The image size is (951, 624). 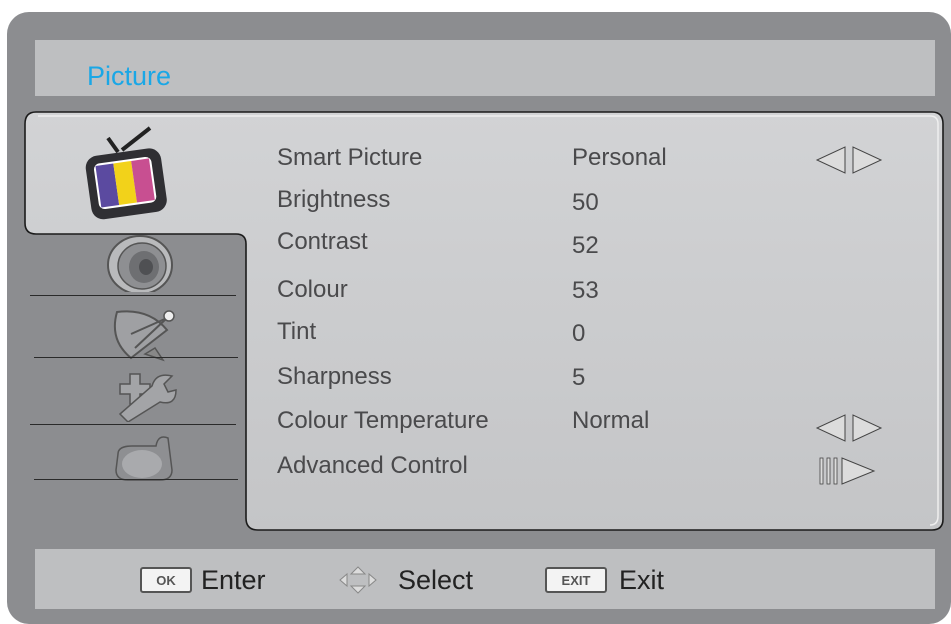 What do you see at coordinates (372, 465) in the screenshot?
I see `menu-label: Advanced Control` at bounding box center [372, 465].